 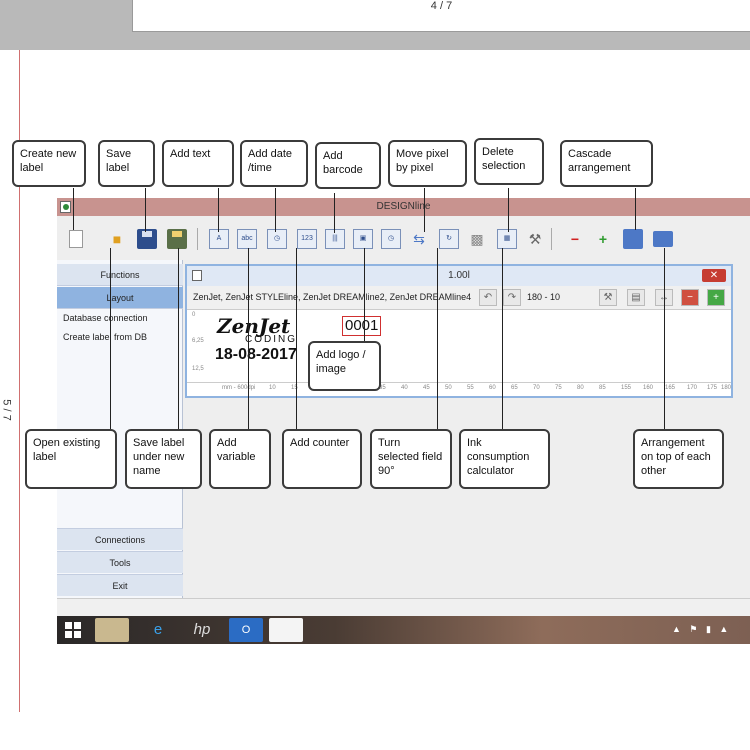 I want to click on callout-turn-field: Turn selected field 90°, so click(x=411, y=459).